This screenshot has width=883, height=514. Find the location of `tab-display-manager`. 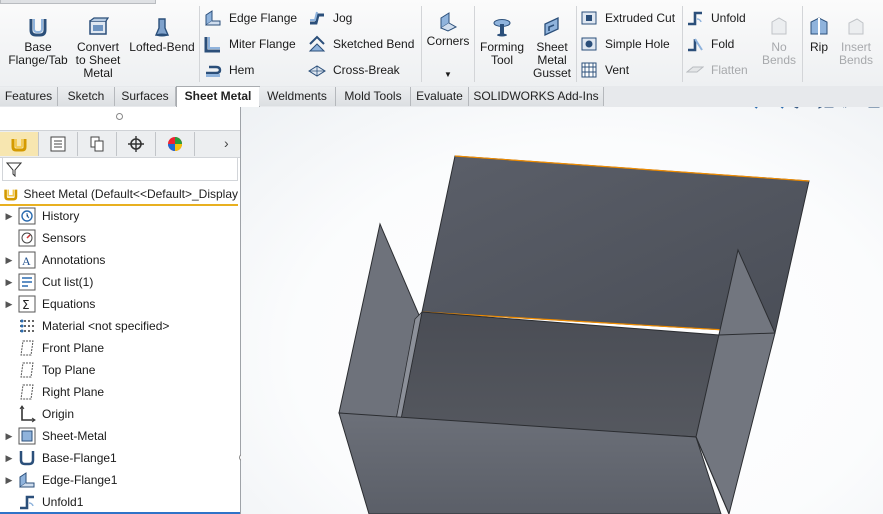

tab-display-manager is located at coordinates (175, 144).